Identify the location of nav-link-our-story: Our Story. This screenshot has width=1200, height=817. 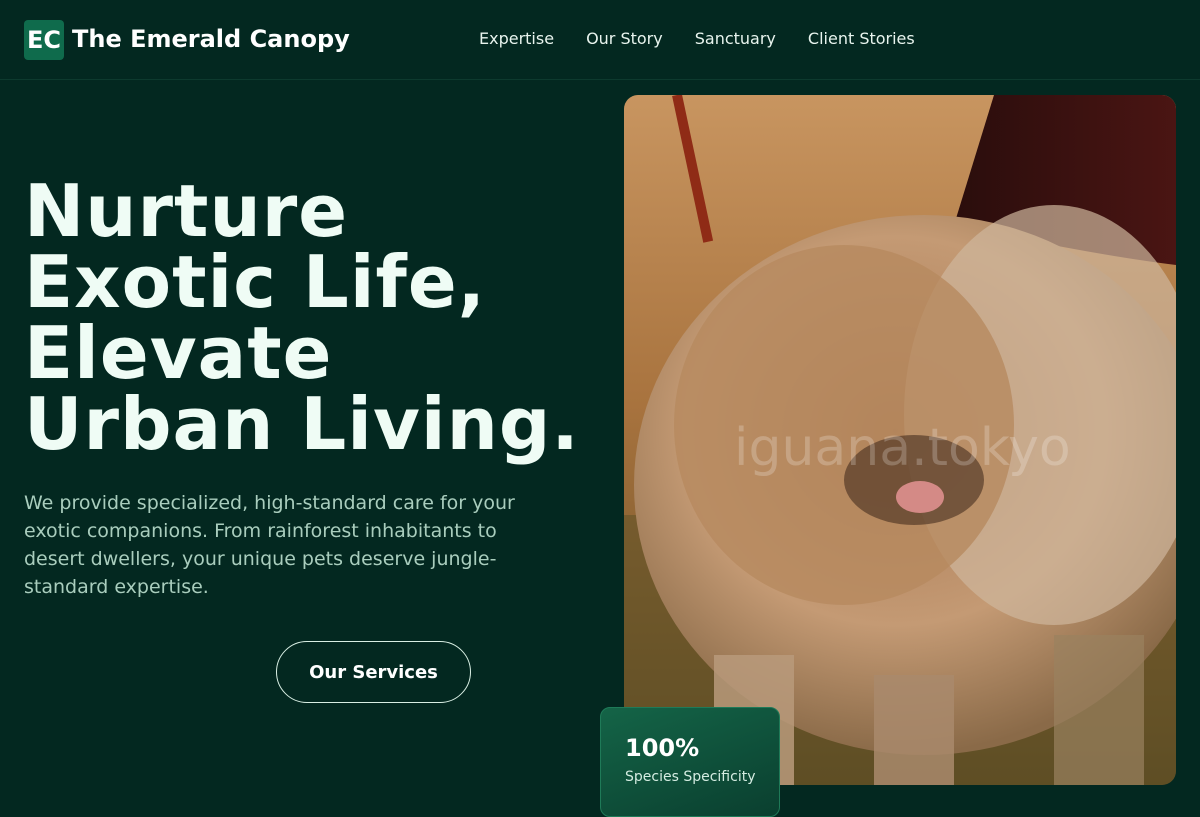
(624, 39).